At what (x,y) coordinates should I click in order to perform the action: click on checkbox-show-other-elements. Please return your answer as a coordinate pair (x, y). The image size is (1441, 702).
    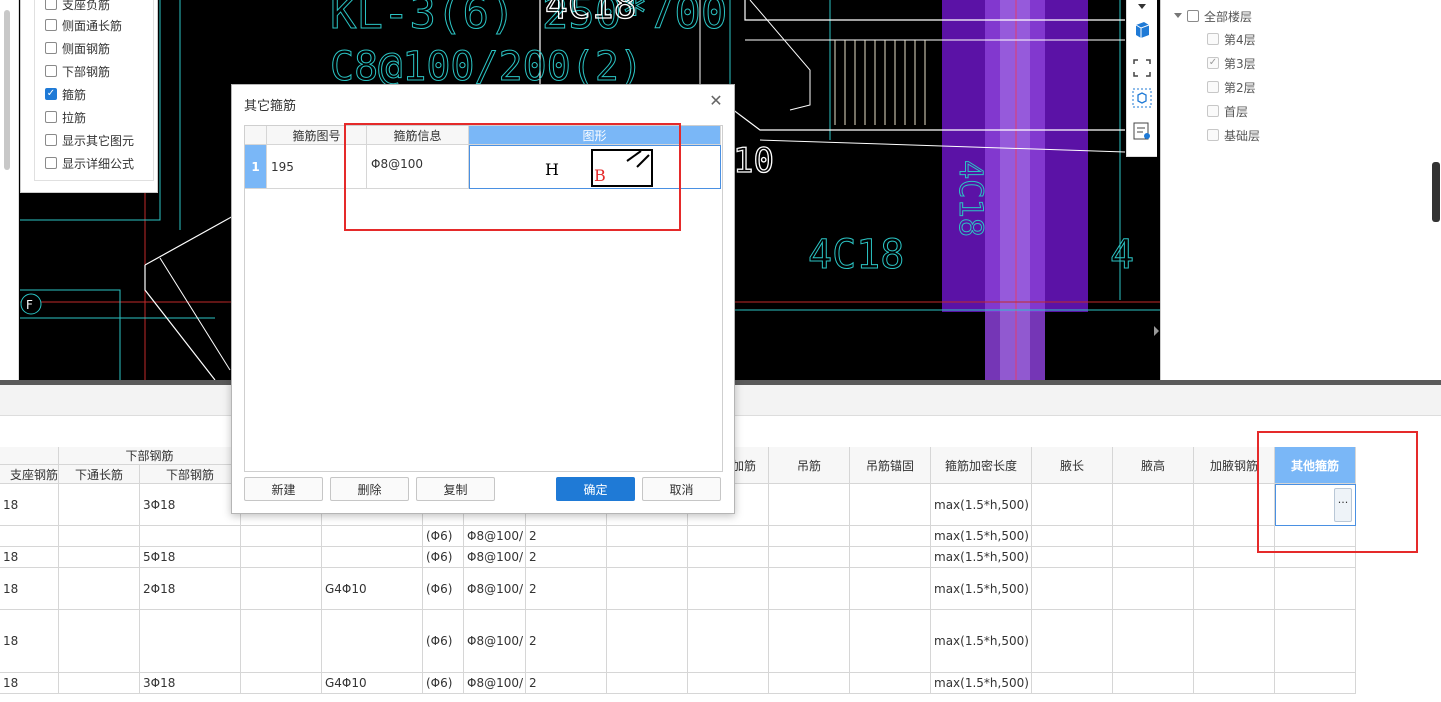
    Looking at the image, I should click on (51, 140).